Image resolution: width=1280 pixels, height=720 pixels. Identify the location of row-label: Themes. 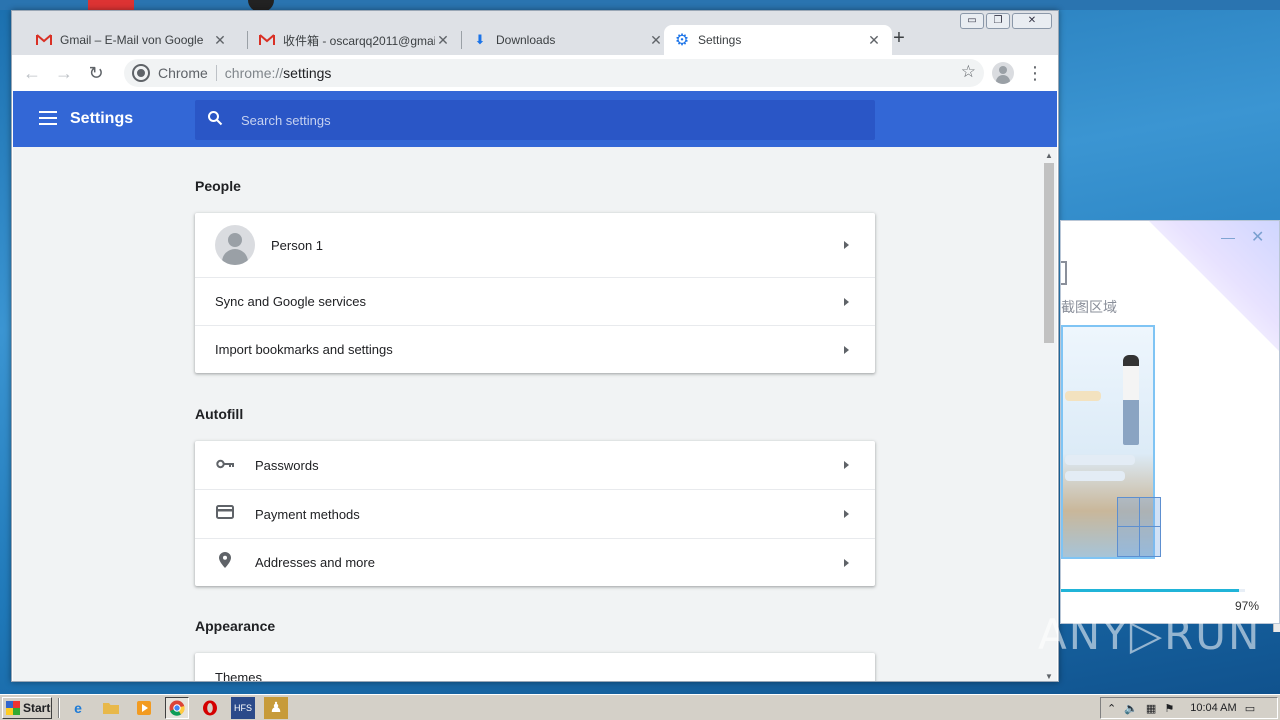
(238, 675).